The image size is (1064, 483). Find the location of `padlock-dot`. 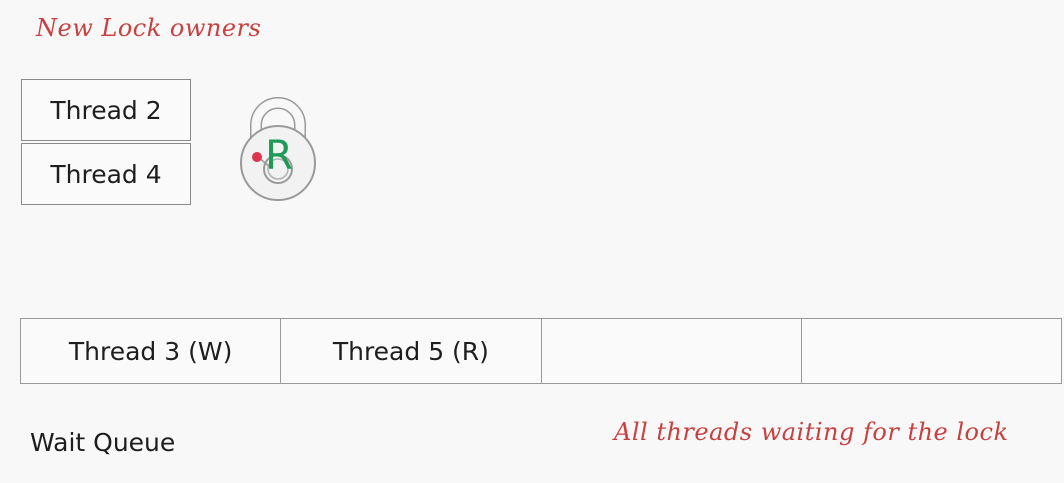

padlock-dot is located at coordinates (257, 157).